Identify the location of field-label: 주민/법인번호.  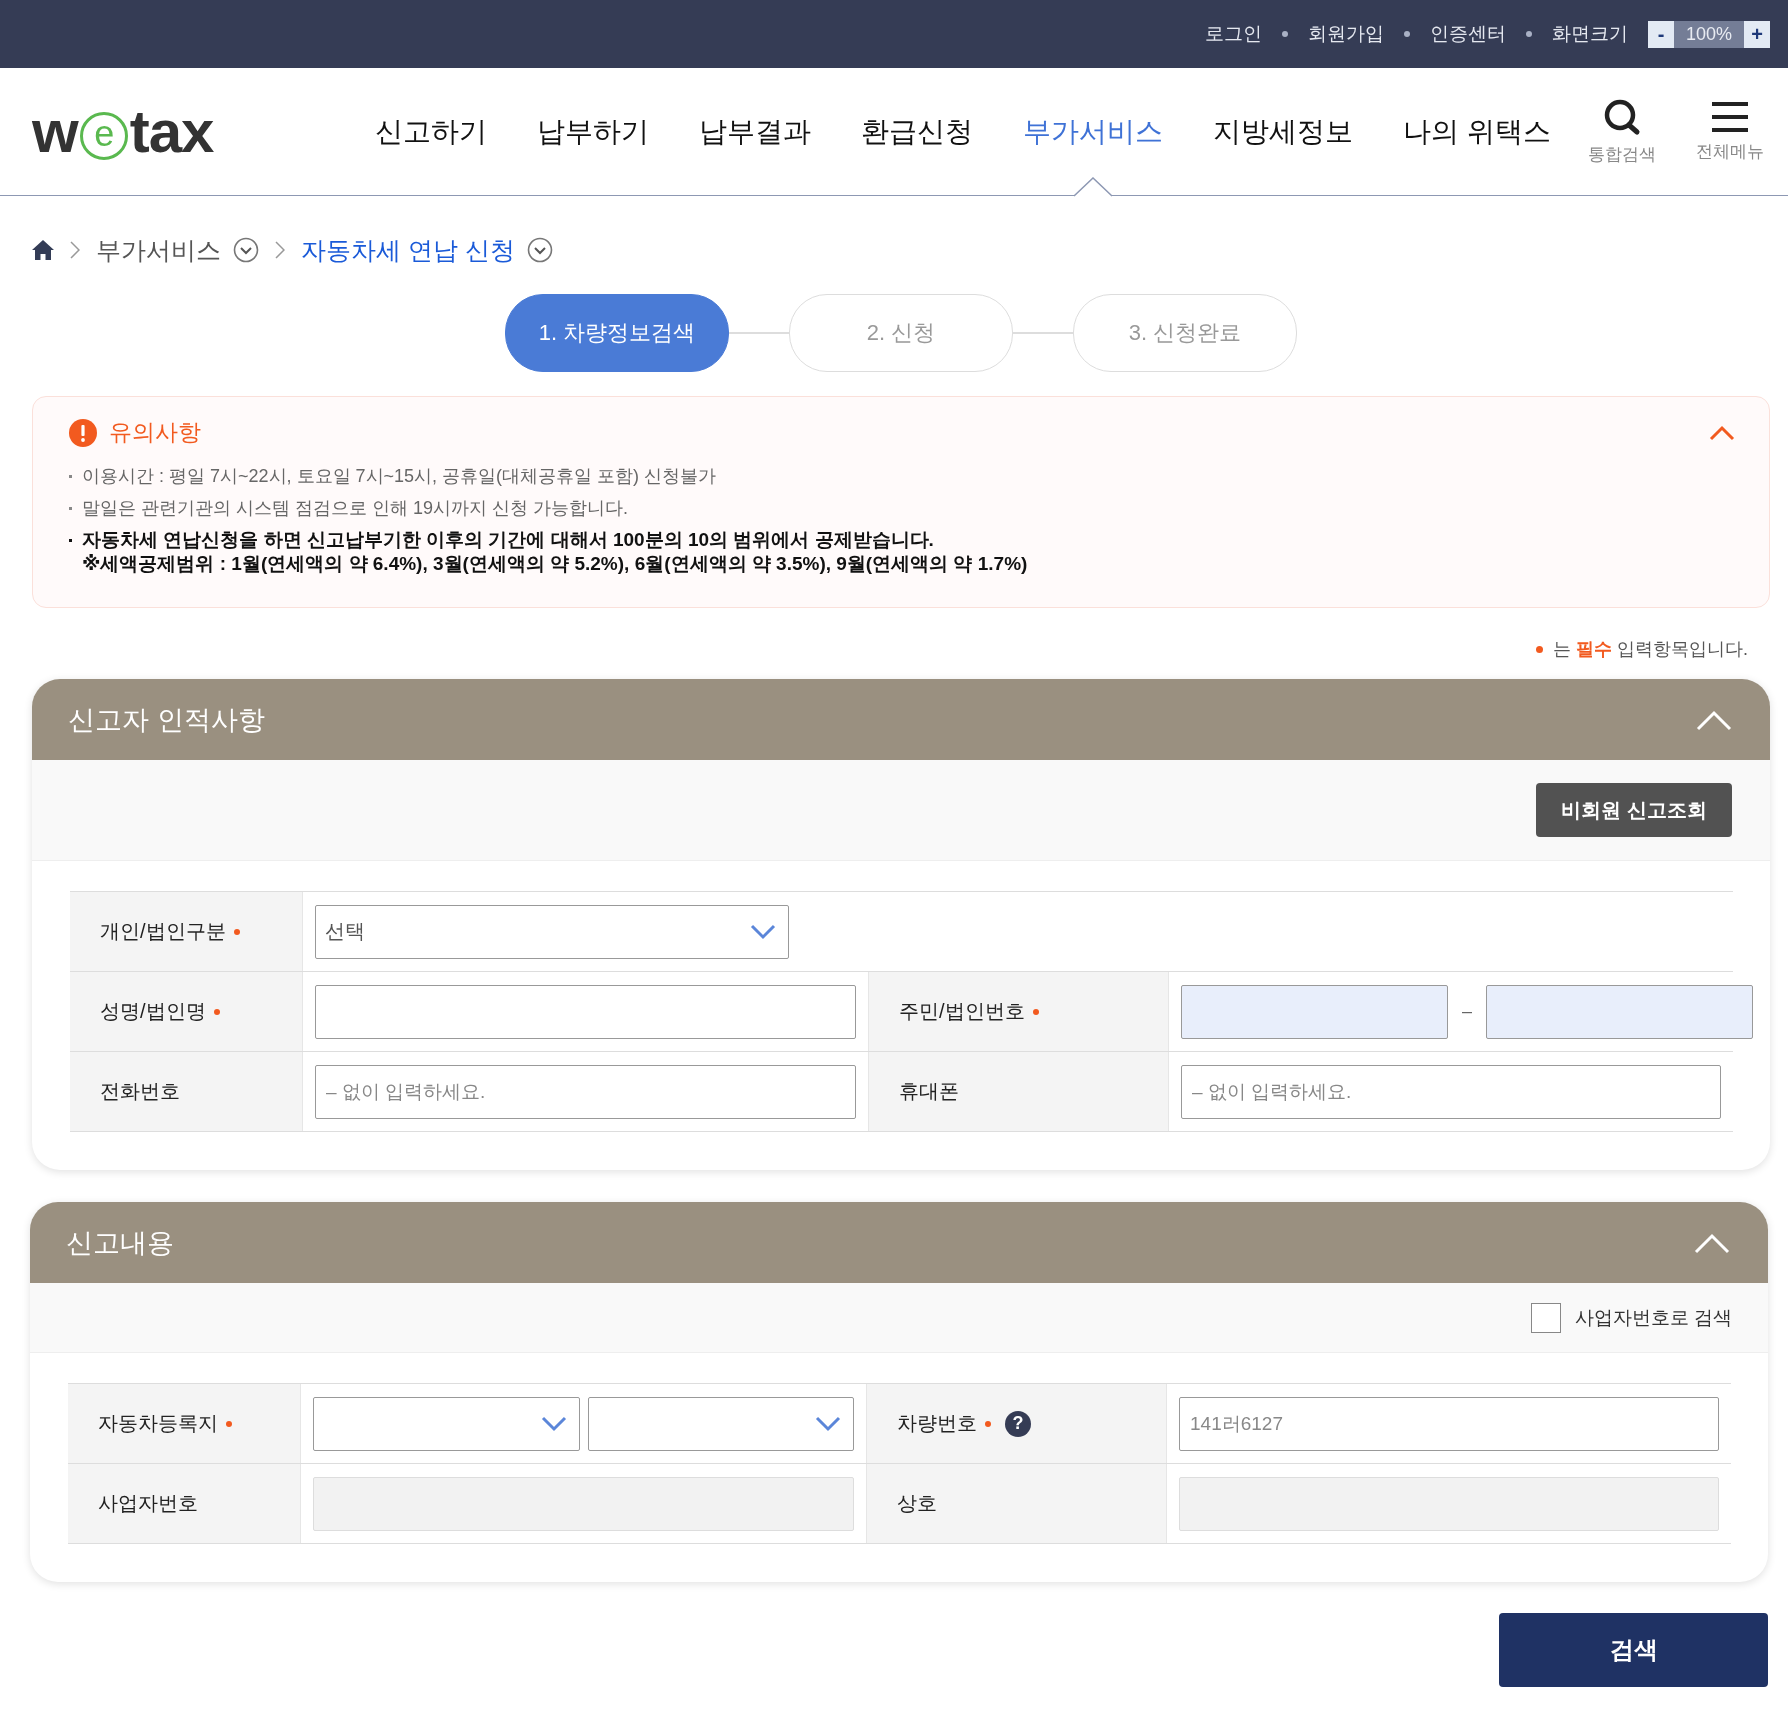
(962, 1011).